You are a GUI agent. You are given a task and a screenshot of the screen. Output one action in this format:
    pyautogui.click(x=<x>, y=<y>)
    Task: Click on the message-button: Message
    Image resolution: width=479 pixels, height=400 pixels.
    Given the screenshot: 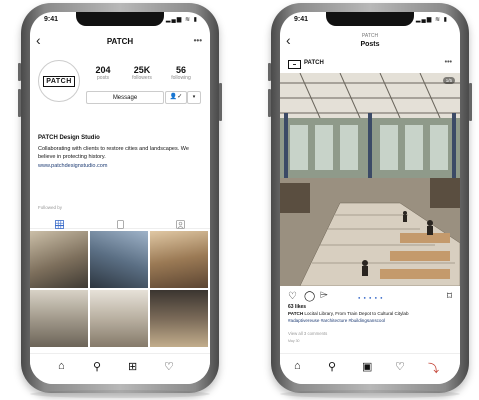 What is the action you would take?
    pyautogui.click(x=125, y=97)
    